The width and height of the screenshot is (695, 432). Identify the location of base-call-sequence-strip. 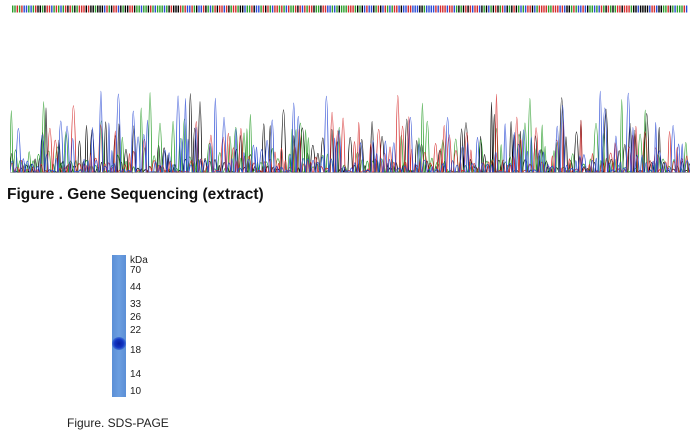
(350, 9).